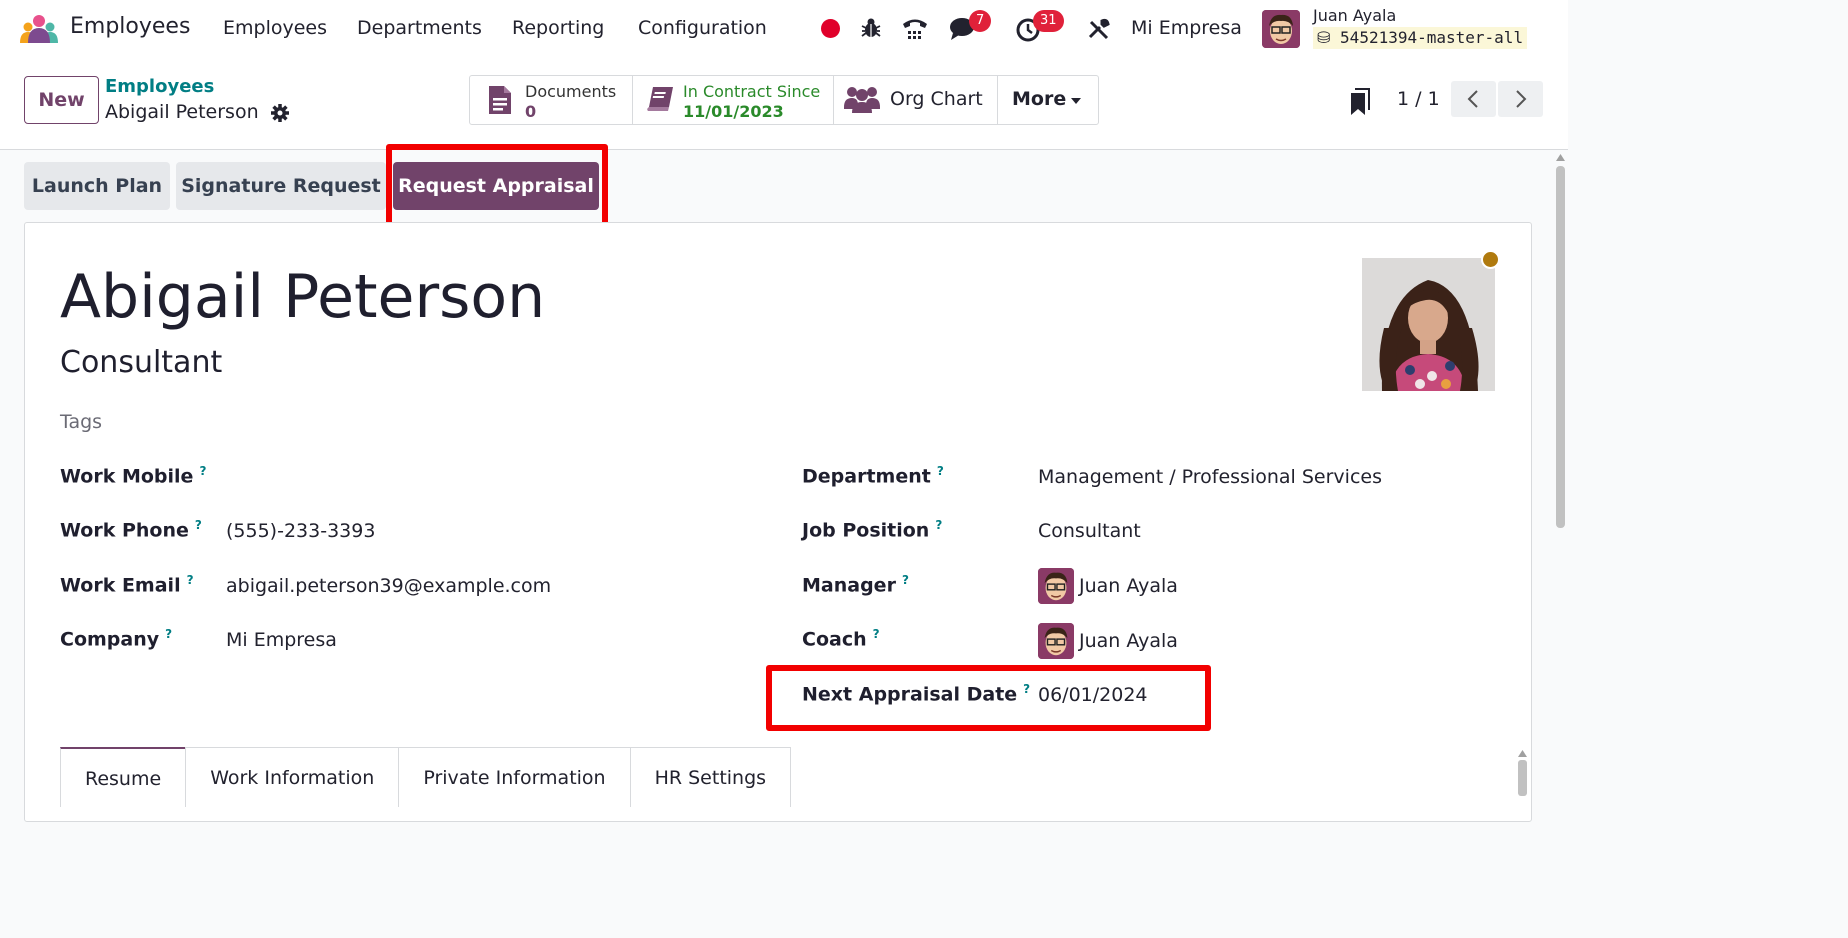  I want to click on documents-label: Documents, so click(571, 91).